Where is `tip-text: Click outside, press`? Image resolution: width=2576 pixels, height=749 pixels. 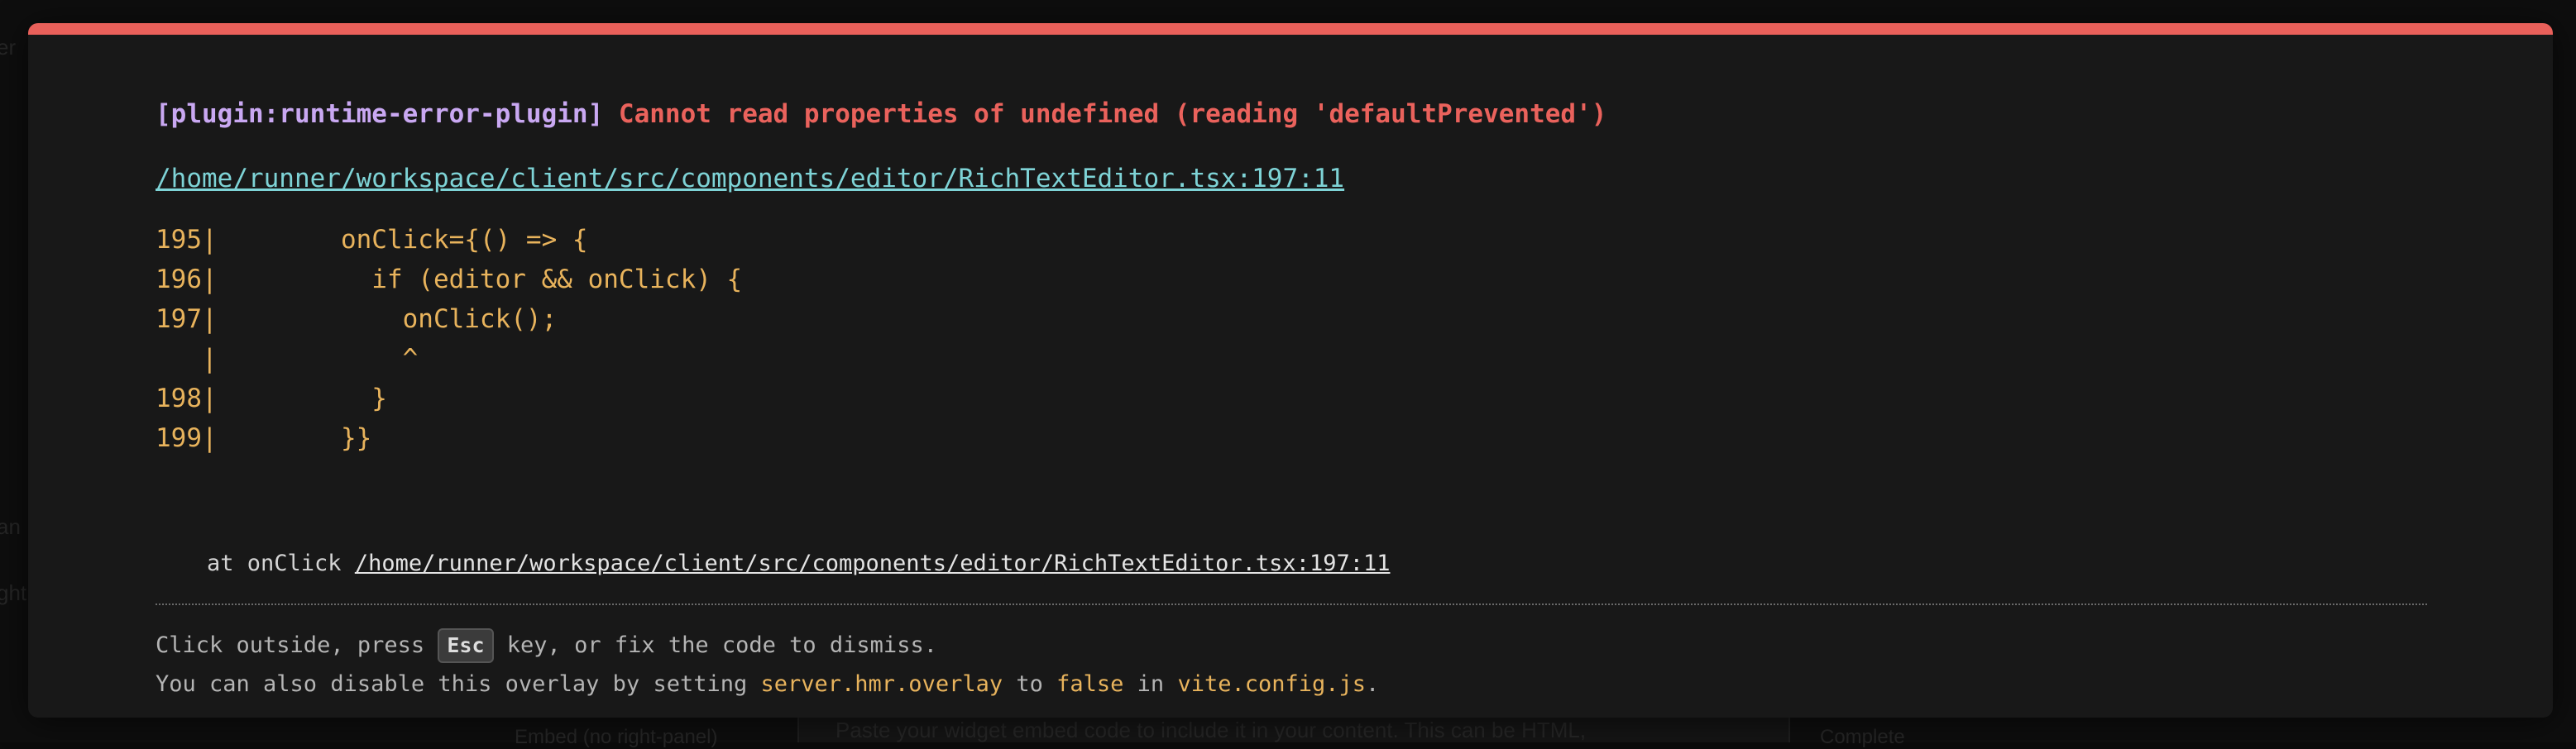
tip-text: Click outside, press is located at coordinates (297, 645).